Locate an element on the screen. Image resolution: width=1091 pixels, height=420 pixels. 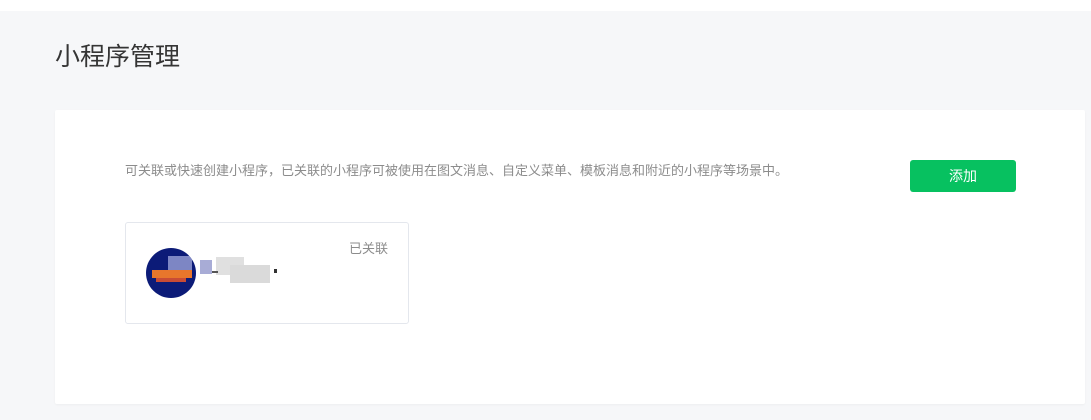
top-bar is located at coordinates (545, 5).